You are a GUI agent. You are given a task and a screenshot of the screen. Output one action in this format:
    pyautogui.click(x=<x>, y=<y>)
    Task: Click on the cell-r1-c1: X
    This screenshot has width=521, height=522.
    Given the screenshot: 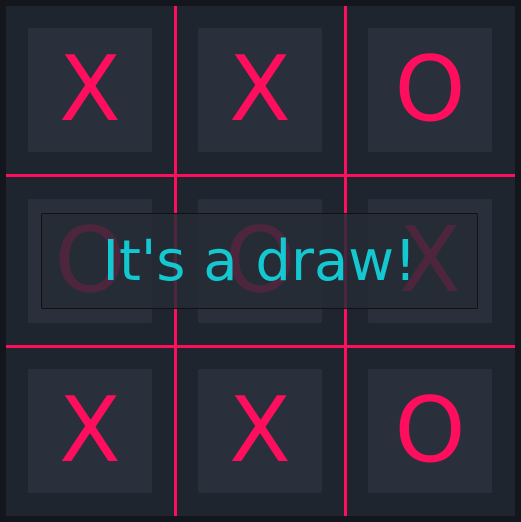 What is the action you would take?
    pyautogui.click(x=90, y=90)
    